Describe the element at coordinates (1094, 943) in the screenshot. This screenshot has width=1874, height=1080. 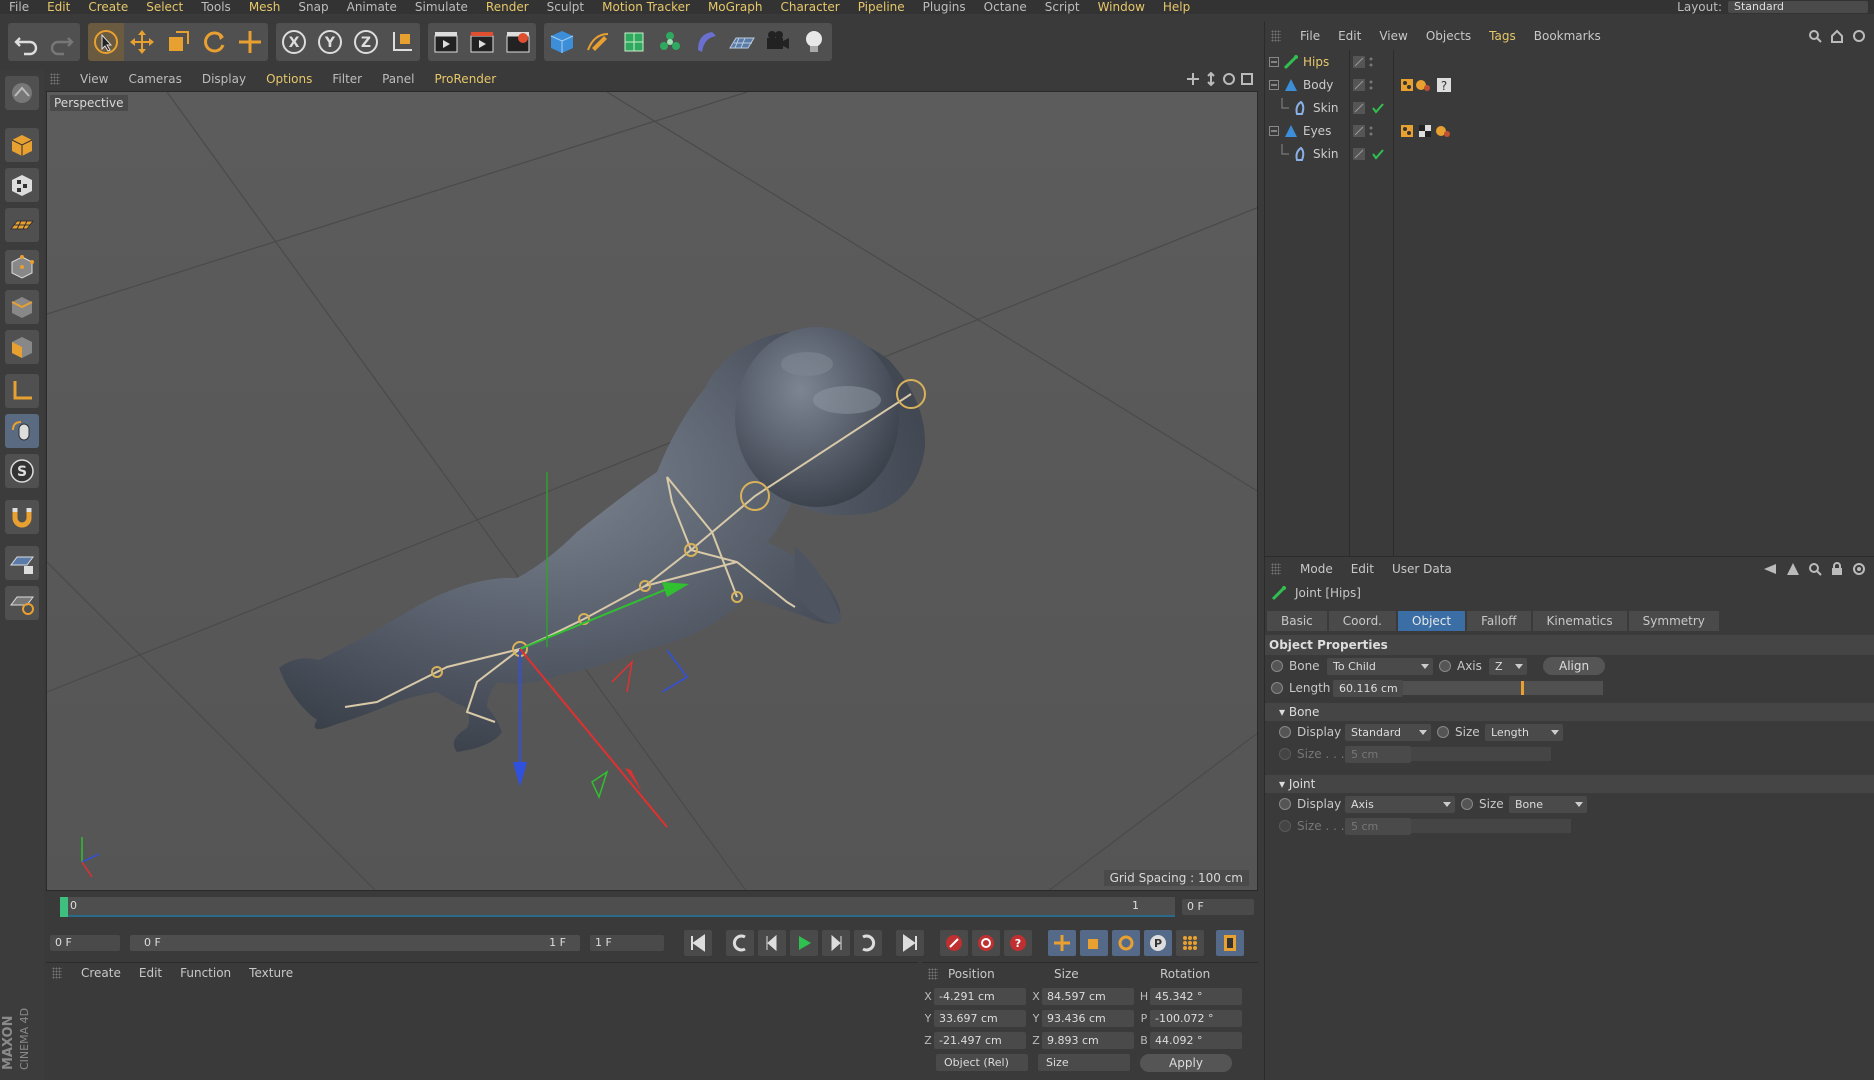
I see `key-scale-toggle` at that location.